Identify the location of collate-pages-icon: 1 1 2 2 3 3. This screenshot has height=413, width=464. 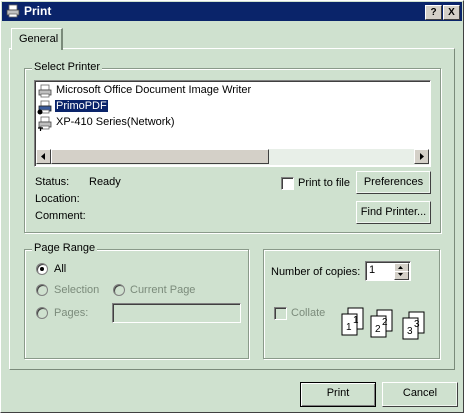
(383, 323).